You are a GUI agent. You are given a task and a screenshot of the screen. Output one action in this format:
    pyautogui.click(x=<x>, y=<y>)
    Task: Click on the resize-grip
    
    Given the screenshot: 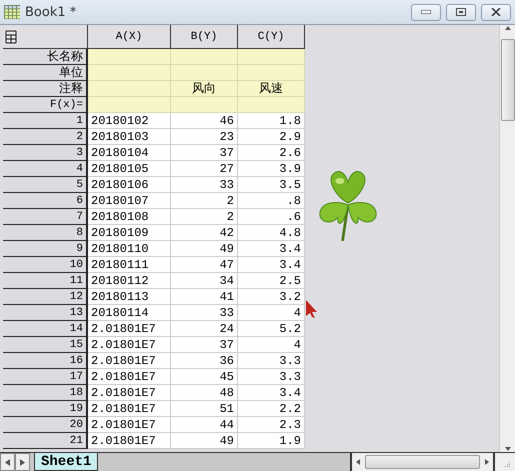 What is the action you would take?
    pyautogui.click(x=504, y=462)
    